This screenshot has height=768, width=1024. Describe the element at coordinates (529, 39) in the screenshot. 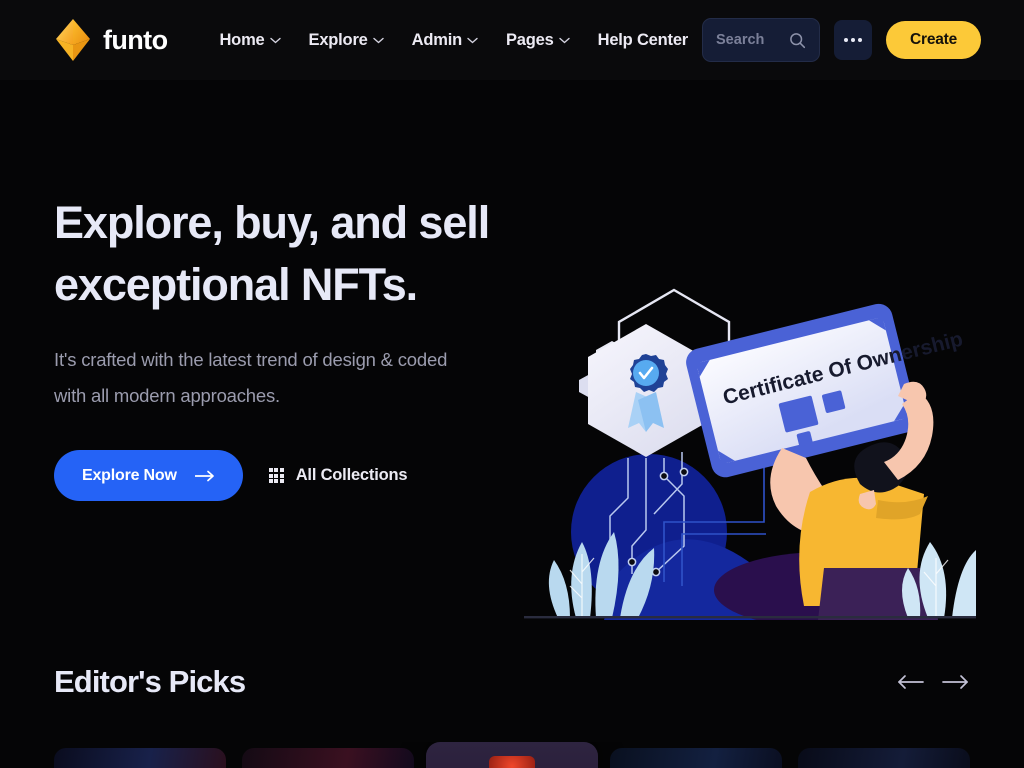

I see `nav-label: Pages` at that location.